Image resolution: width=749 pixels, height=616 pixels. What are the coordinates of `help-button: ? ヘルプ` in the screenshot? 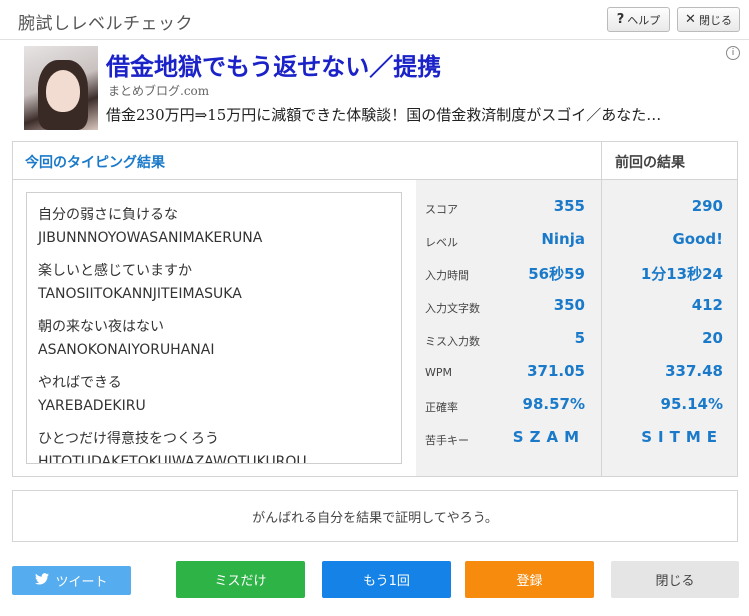 It's located at (638, 19).